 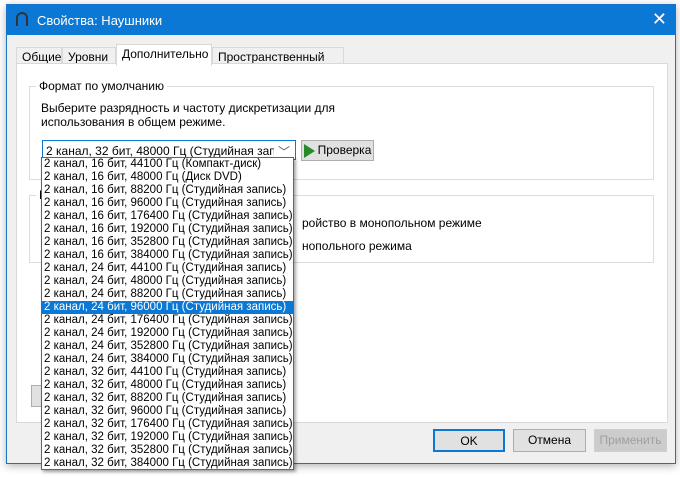 What do you see at coordinates (549, 440) in the screenshot?
I see `cancel-button: Отмена` at bounding box center [549, 440].